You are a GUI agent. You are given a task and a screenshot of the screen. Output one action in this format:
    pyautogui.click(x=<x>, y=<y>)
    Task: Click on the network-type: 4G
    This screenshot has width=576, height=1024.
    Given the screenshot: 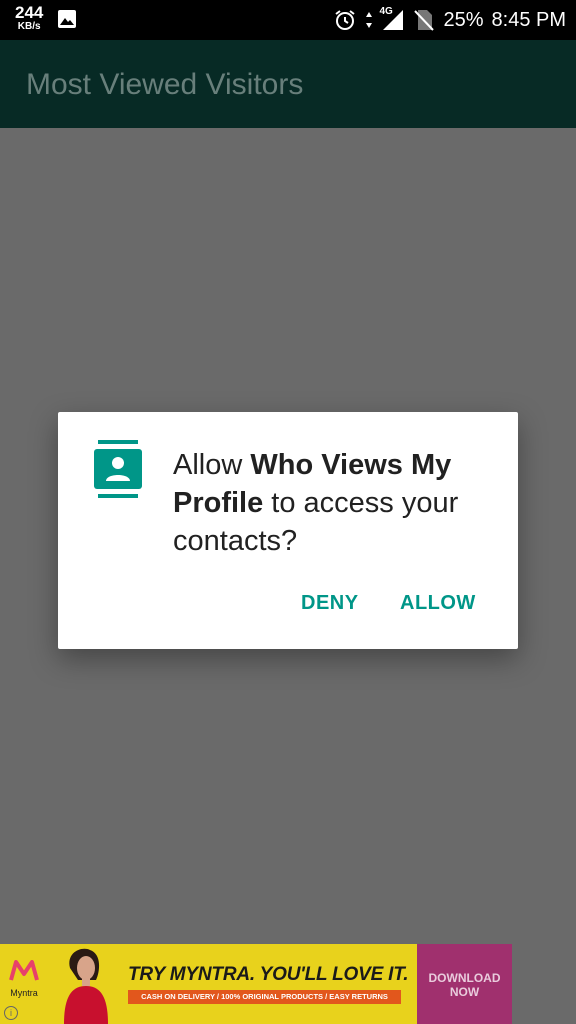 What is the action you would take?
    pyautogui.click(x=386, y=11)
    